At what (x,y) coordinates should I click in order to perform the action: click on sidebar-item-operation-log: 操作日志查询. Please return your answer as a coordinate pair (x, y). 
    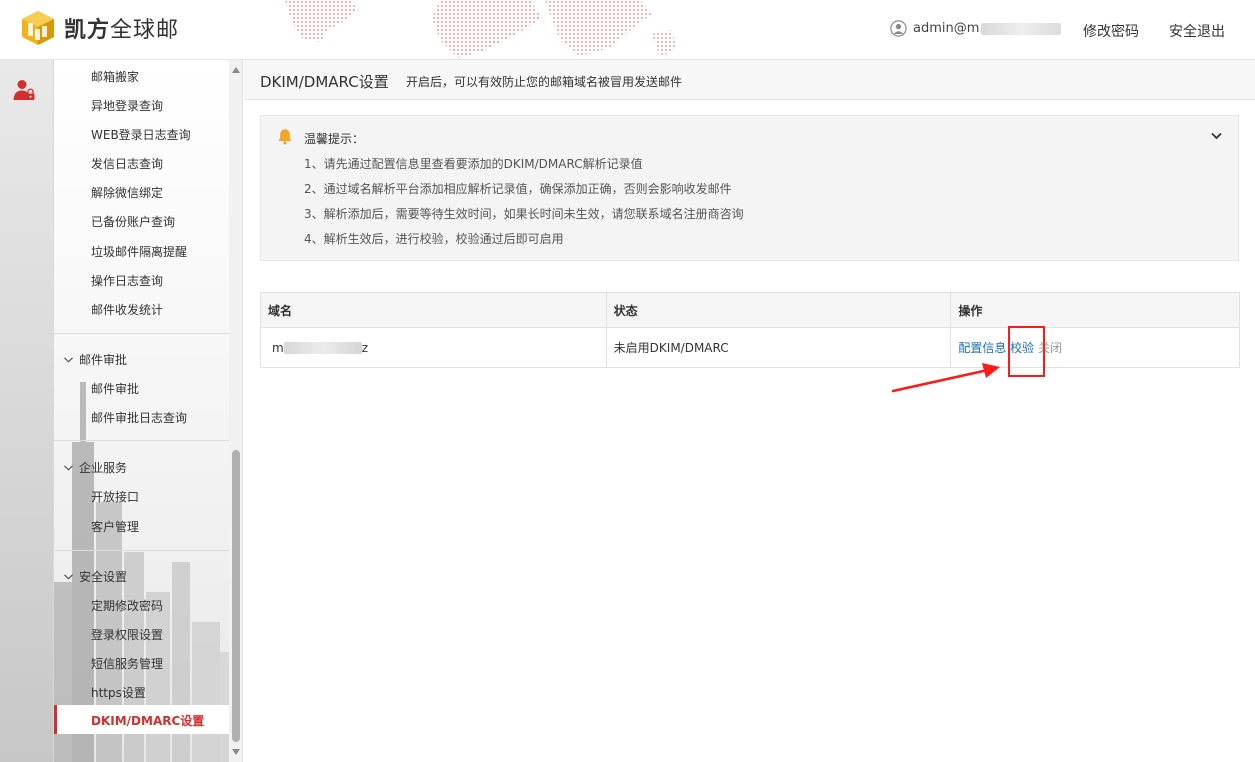
    Looking at the image, I should click on (127, 280).